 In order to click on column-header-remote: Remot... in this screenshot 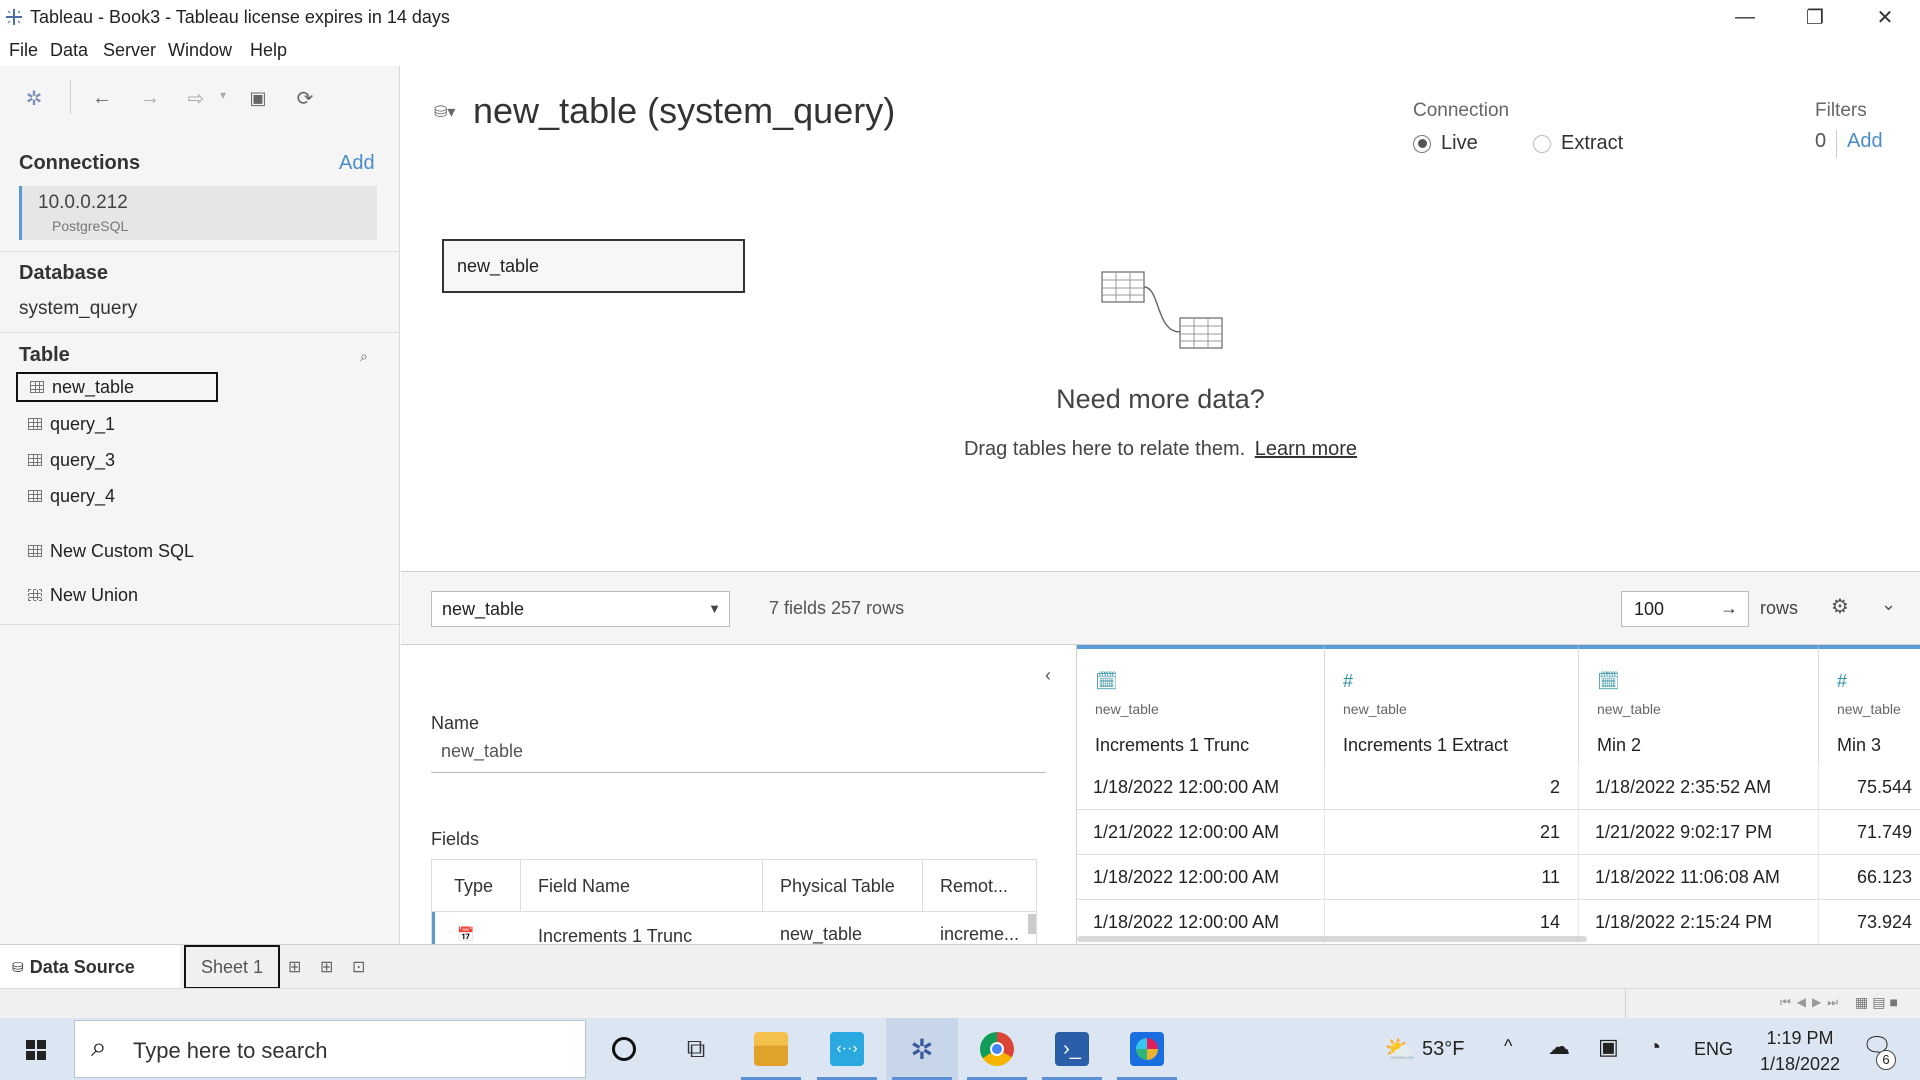, I will do `click(974, 886)`.